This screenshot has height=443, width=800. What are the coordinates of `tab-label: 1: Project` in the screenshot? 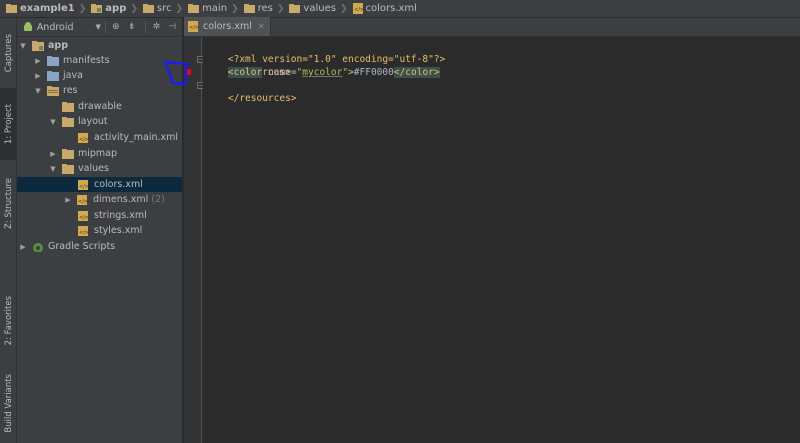 It's located at (8, 124).